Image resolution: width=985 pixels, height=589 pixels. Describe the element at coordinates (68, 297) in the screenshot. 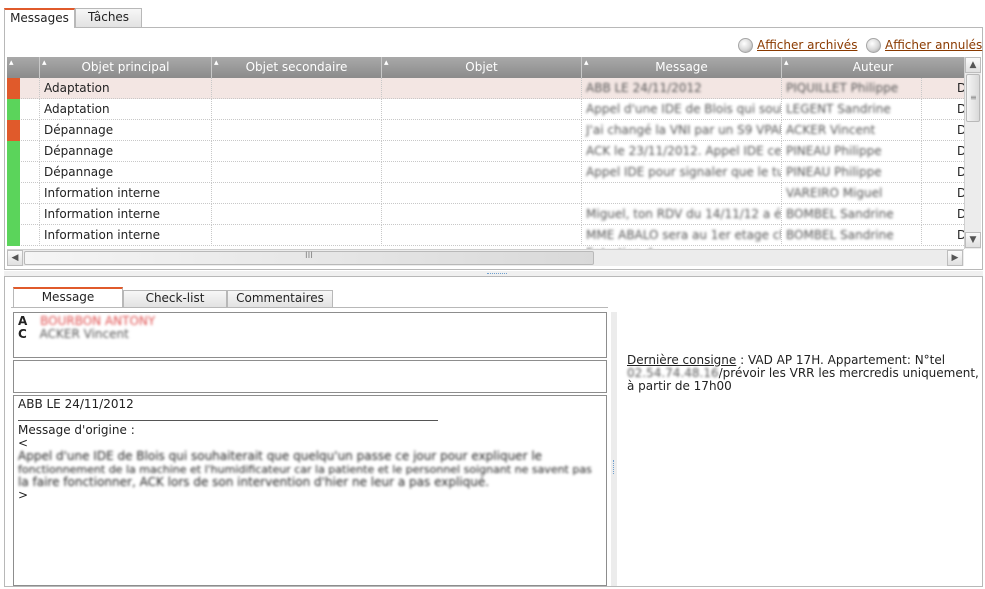

I see `tab-message: Message` at that location.